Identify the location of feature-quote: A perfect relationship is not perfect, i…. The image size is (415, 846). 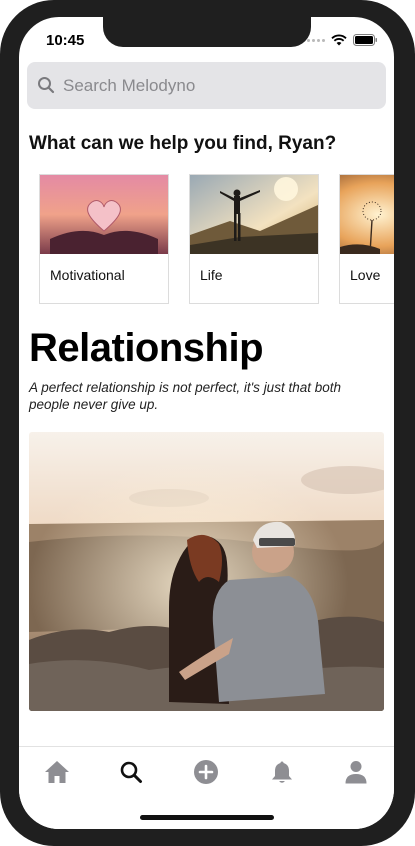
(185, 396).